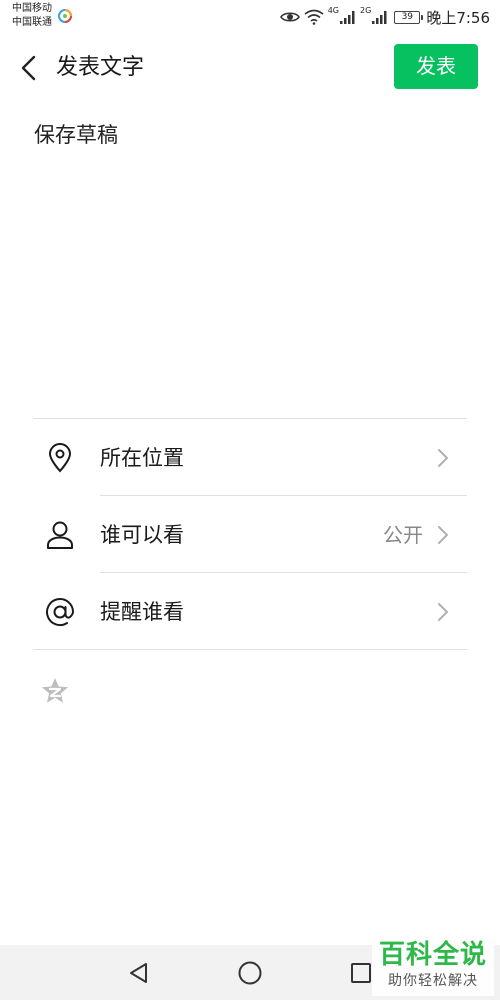  Describe the element at coordinates (32, 16) in the screenshot. I see `carrier-info: 中国移动 中国联通` at that location.